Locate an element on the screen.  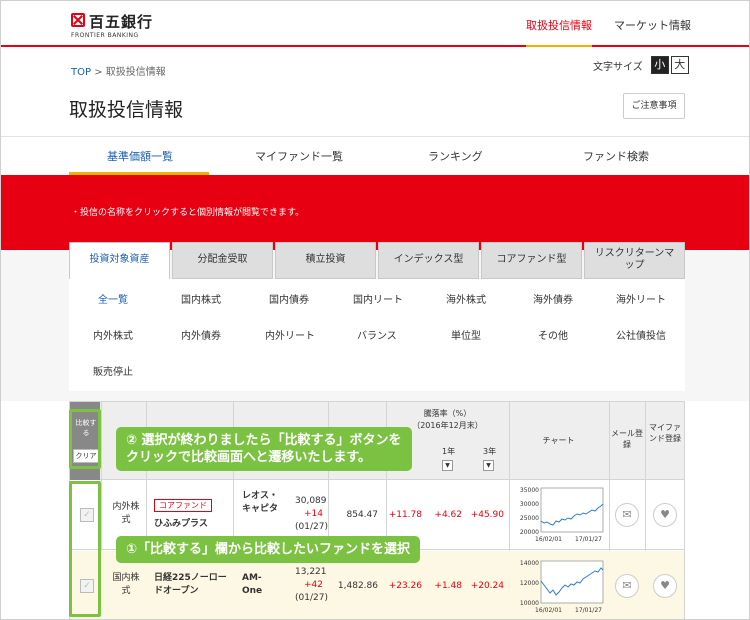
subcat-discontinued: 販売停止 is located at coordinates (113, 370).